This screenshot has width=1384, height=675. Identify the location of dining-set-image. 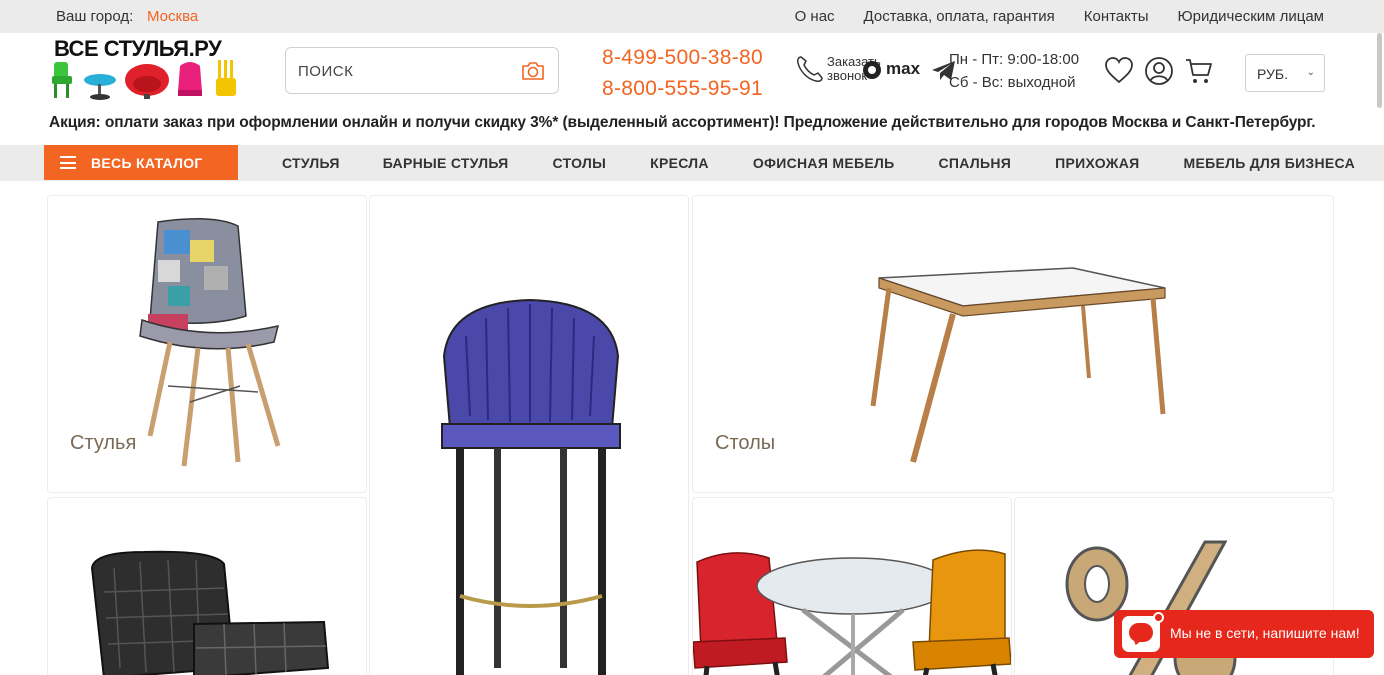
(852, 612).